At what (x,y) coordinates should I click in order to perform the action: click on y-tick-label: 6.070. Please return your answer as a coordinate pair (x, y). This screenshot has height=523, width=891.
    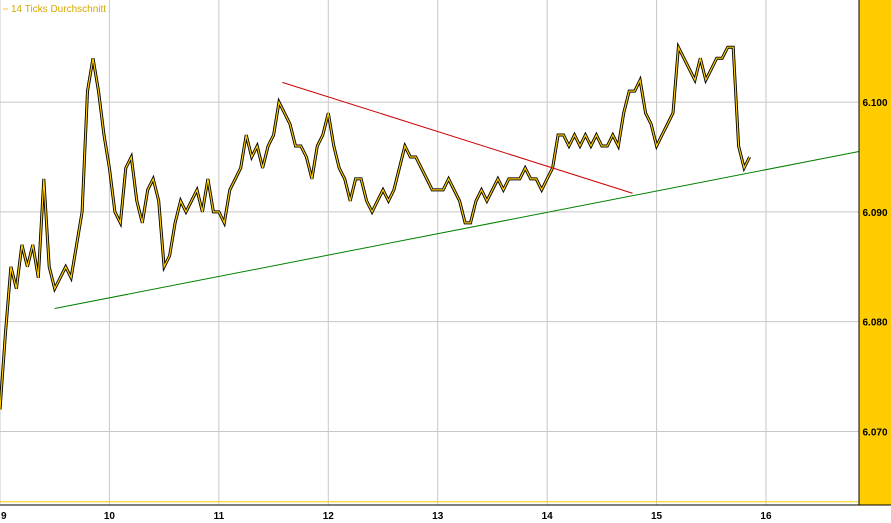
    Looking at the image, I should click on (874, 432).